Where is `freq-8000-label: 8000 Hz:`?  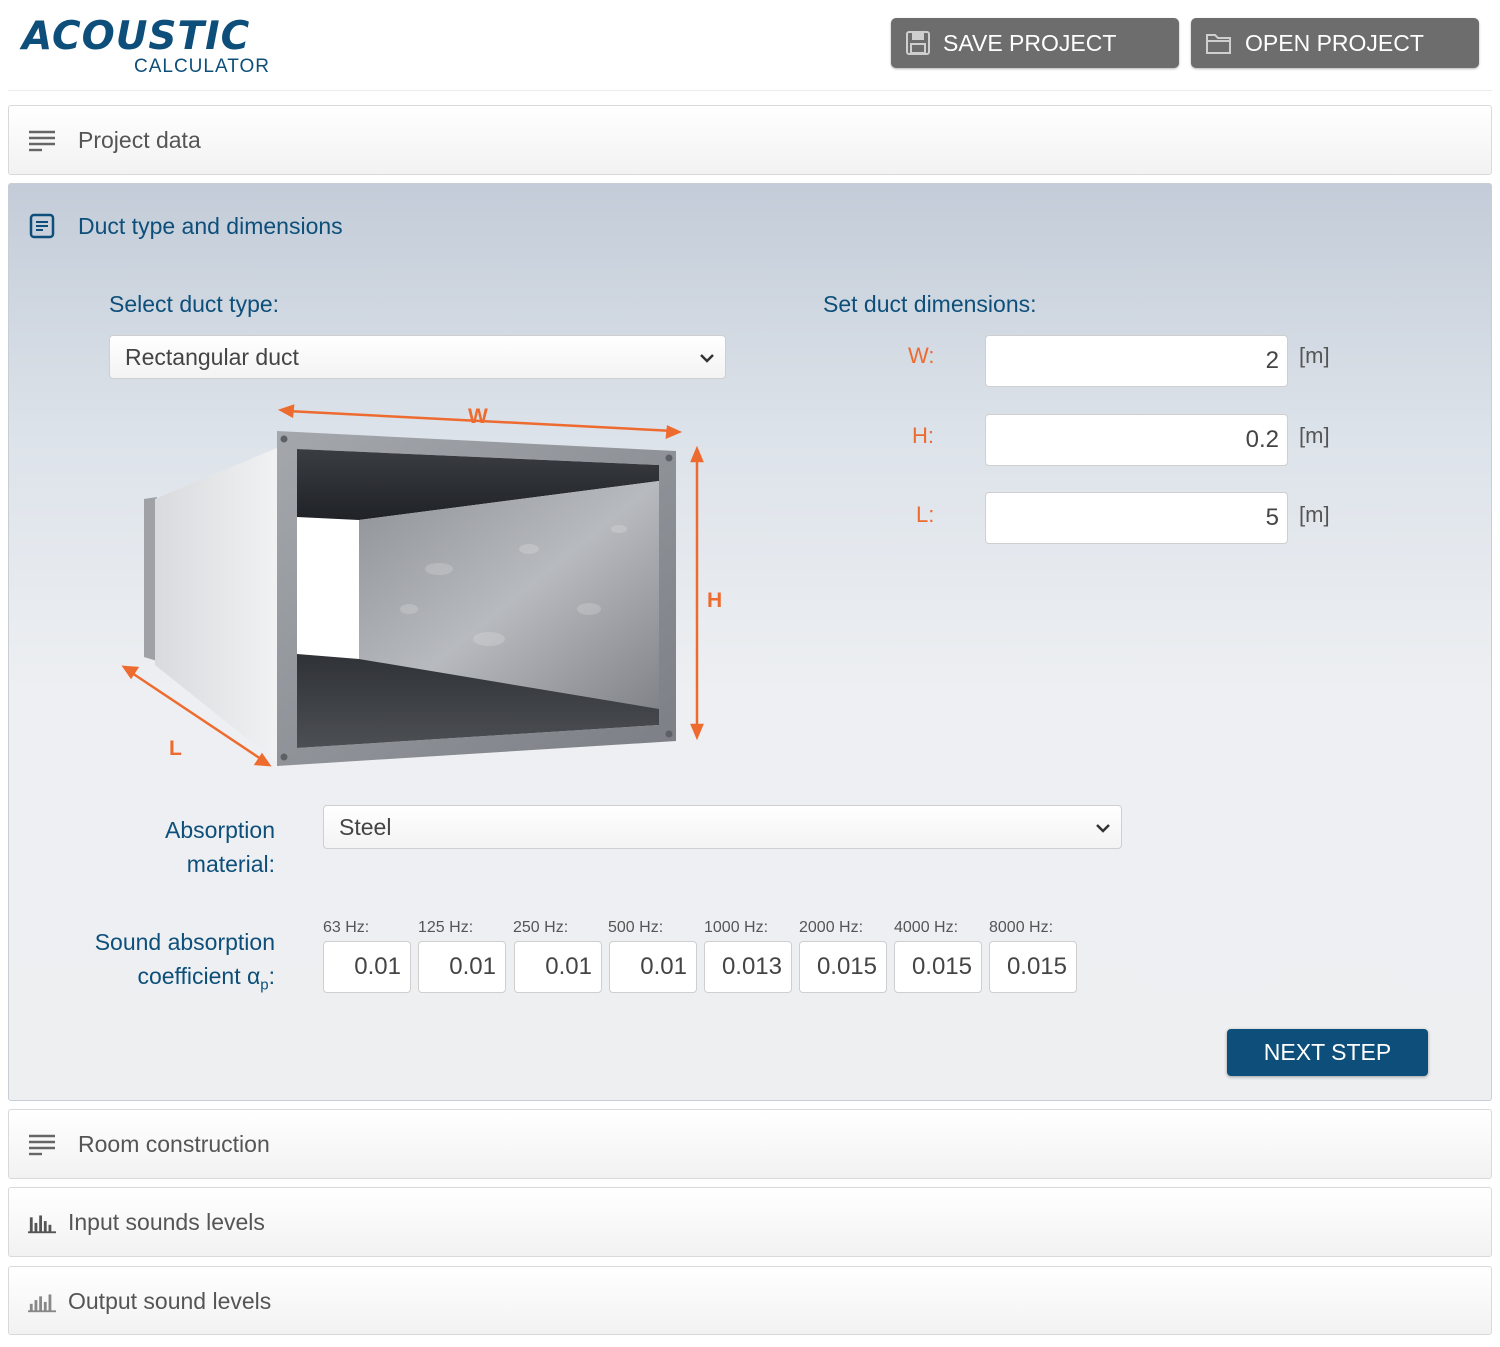
freq-8000-label: 8000 Hz: is located at coordinates (1021, 927).